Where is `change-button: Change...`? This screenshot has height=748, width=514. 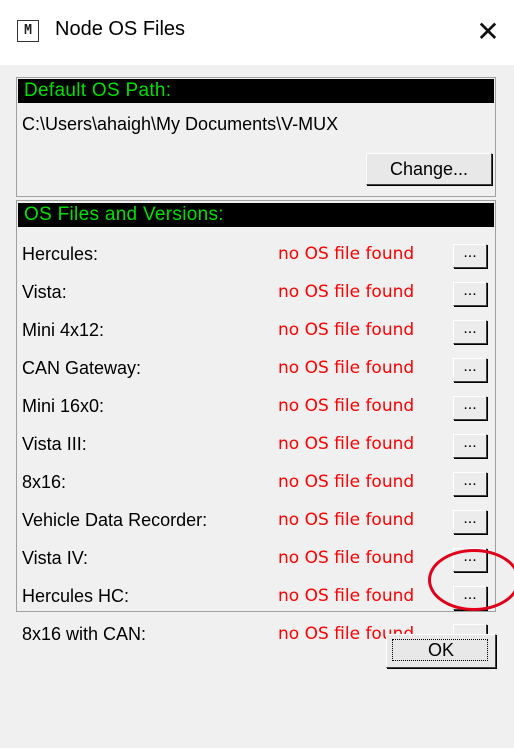
change-button: Change... is located at coordinates (429, 169).